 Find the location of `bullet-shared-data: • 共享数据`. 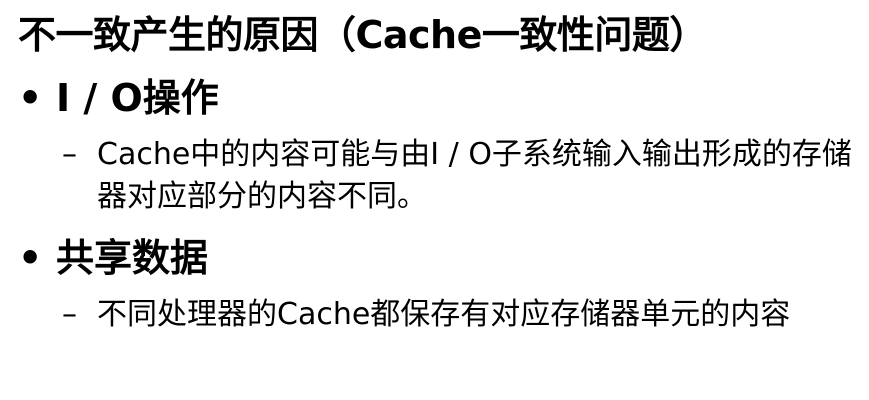

bullet-shared-data: • 共享数据 is located at coordinates (113, 258).